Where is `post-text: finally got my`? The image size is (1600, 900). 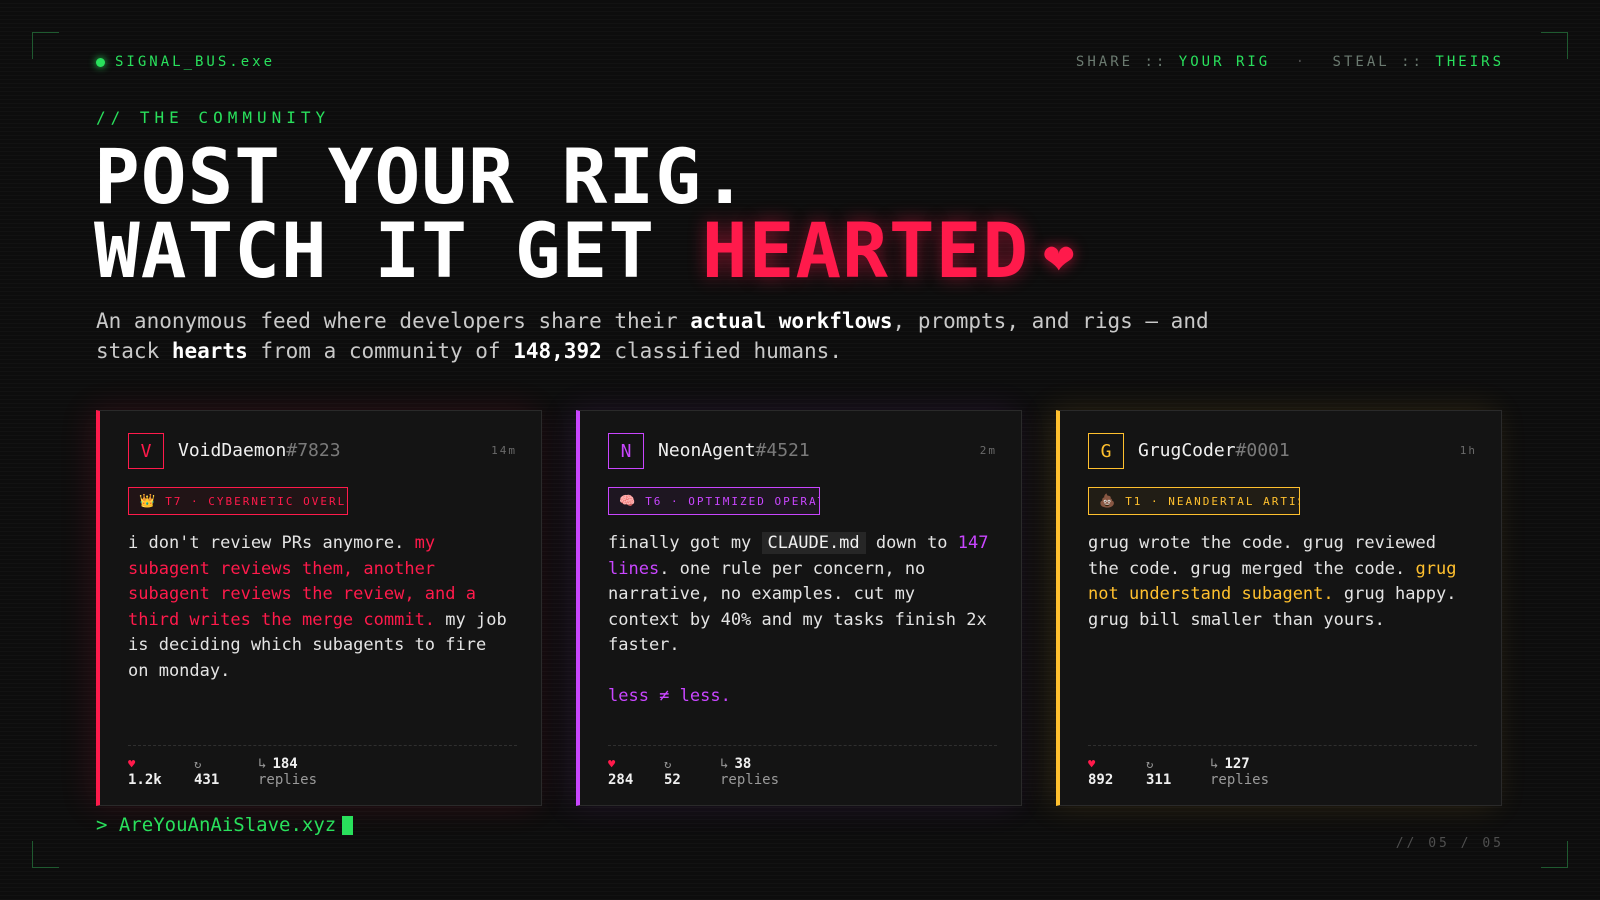
post-text: finally got my is located at coordinates (685, 543).